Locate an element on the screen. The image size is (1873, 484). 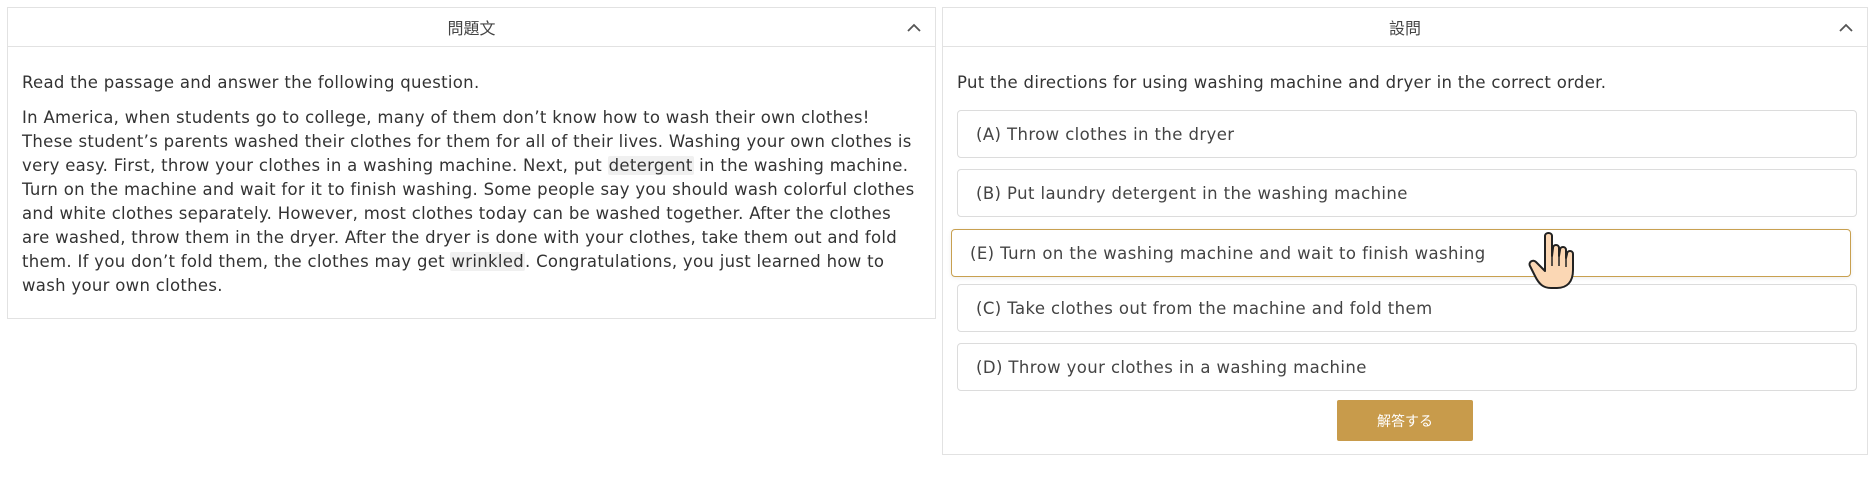
sortable-option: (A) Throw clothes in the dryer is located at coordinates (1407, 134).